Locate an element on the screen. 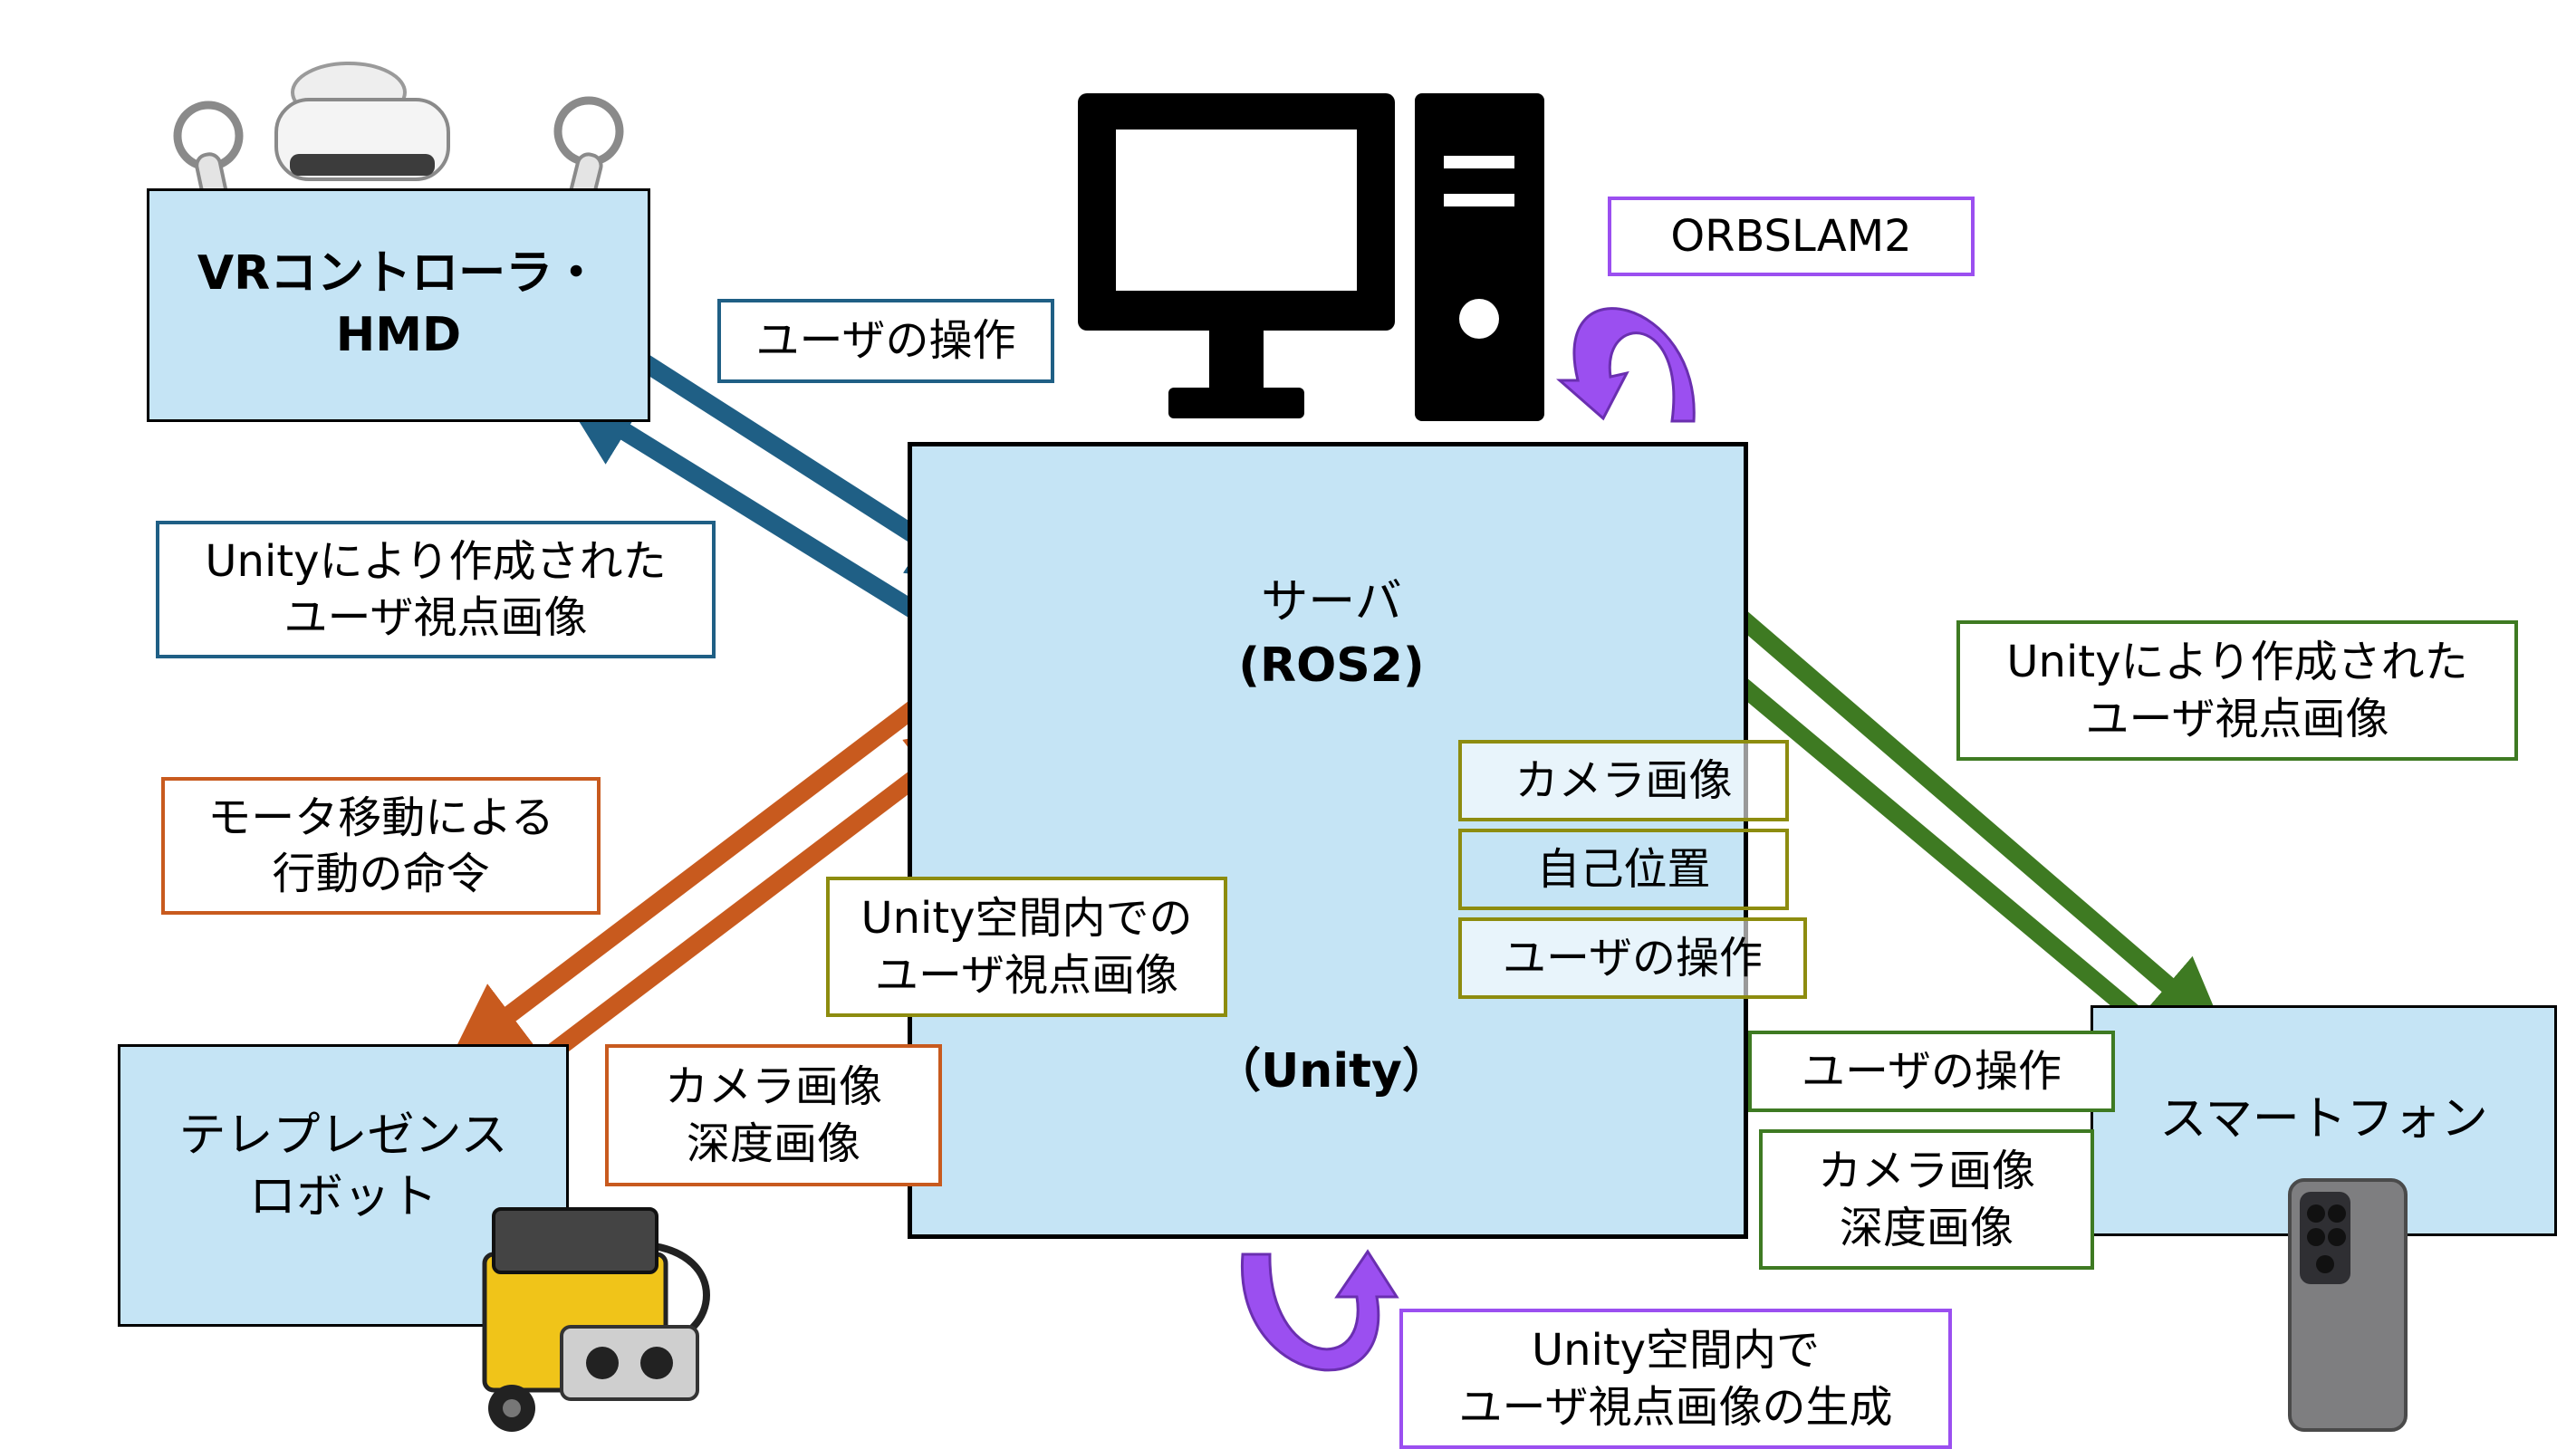  vr-node-line2: HMD is located at coordinates (398, 335).